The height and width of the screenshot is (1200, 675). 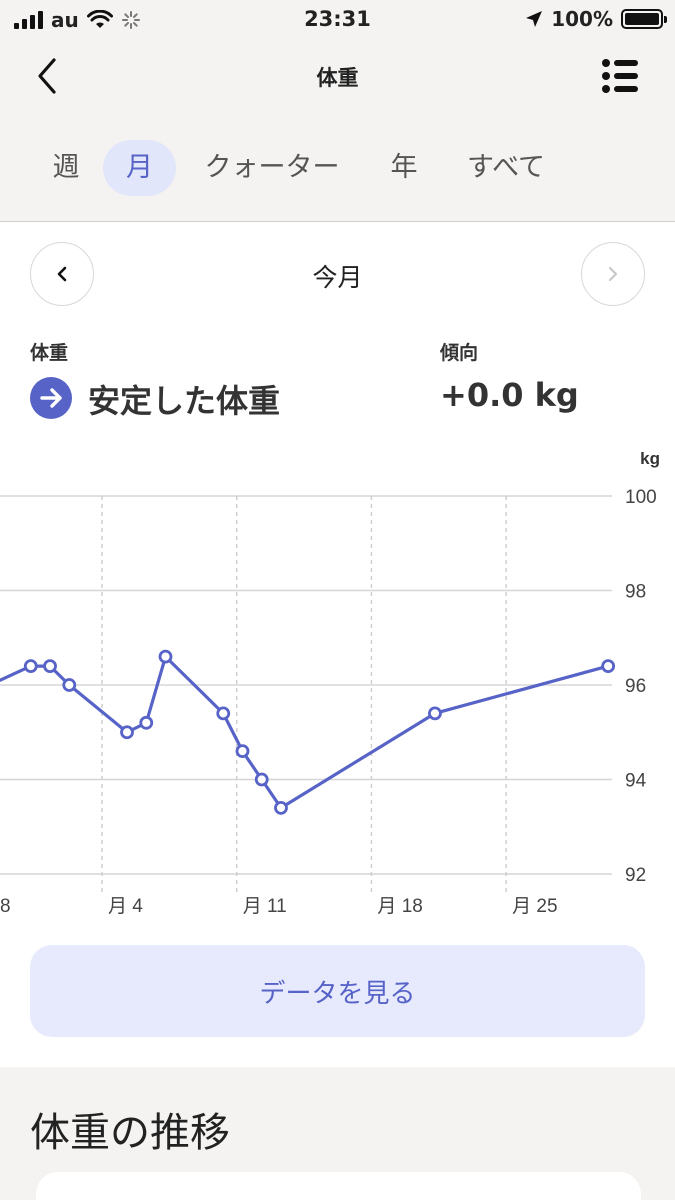 I want to click on y-tick-label: 96, so click(x=635, y=686).